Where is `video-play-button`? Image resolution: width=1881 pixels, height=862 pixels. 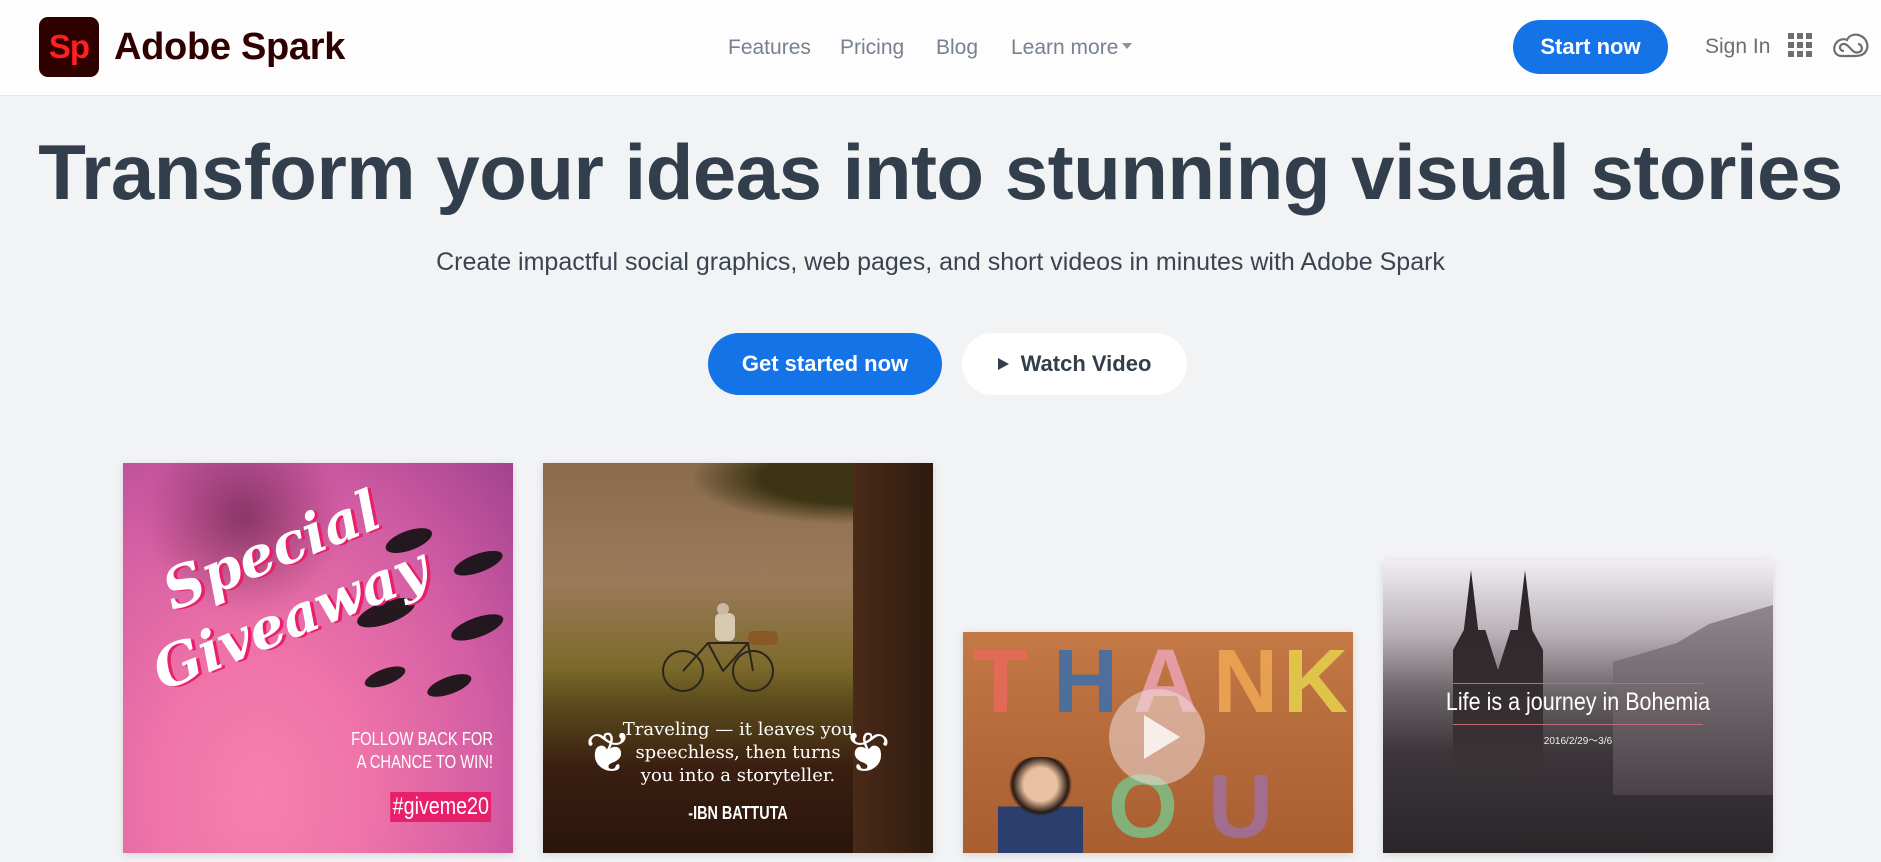 video-play-button is located at coordinates (1157, 737).